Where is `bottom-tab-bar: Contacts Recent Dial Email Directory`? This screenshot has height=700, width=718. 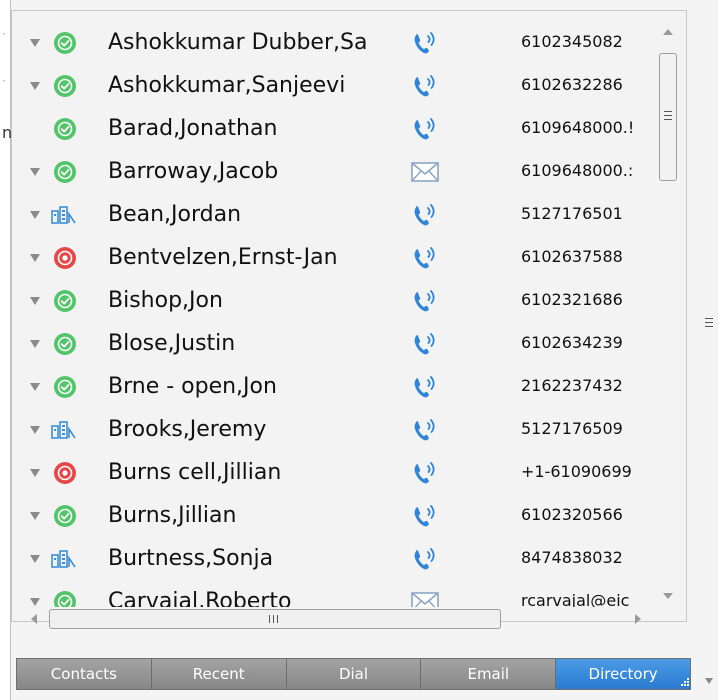 bottom-tab-bar: Contacts Recent Dial Email Directory is located at coordinates (353, 674).